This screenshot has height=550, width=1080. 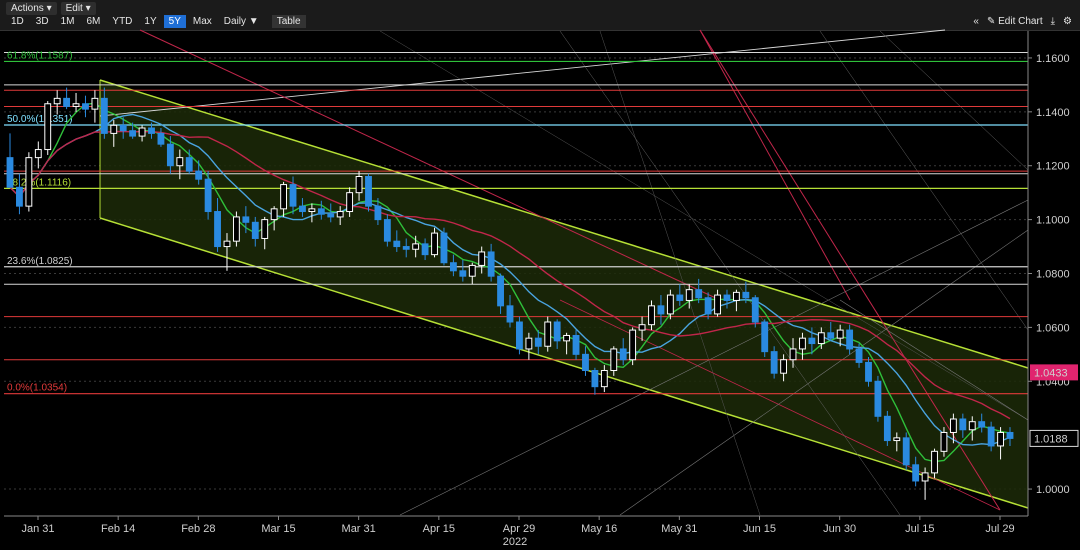 I want to click on x-tick-label: May 16, so click(x=599, y=529).